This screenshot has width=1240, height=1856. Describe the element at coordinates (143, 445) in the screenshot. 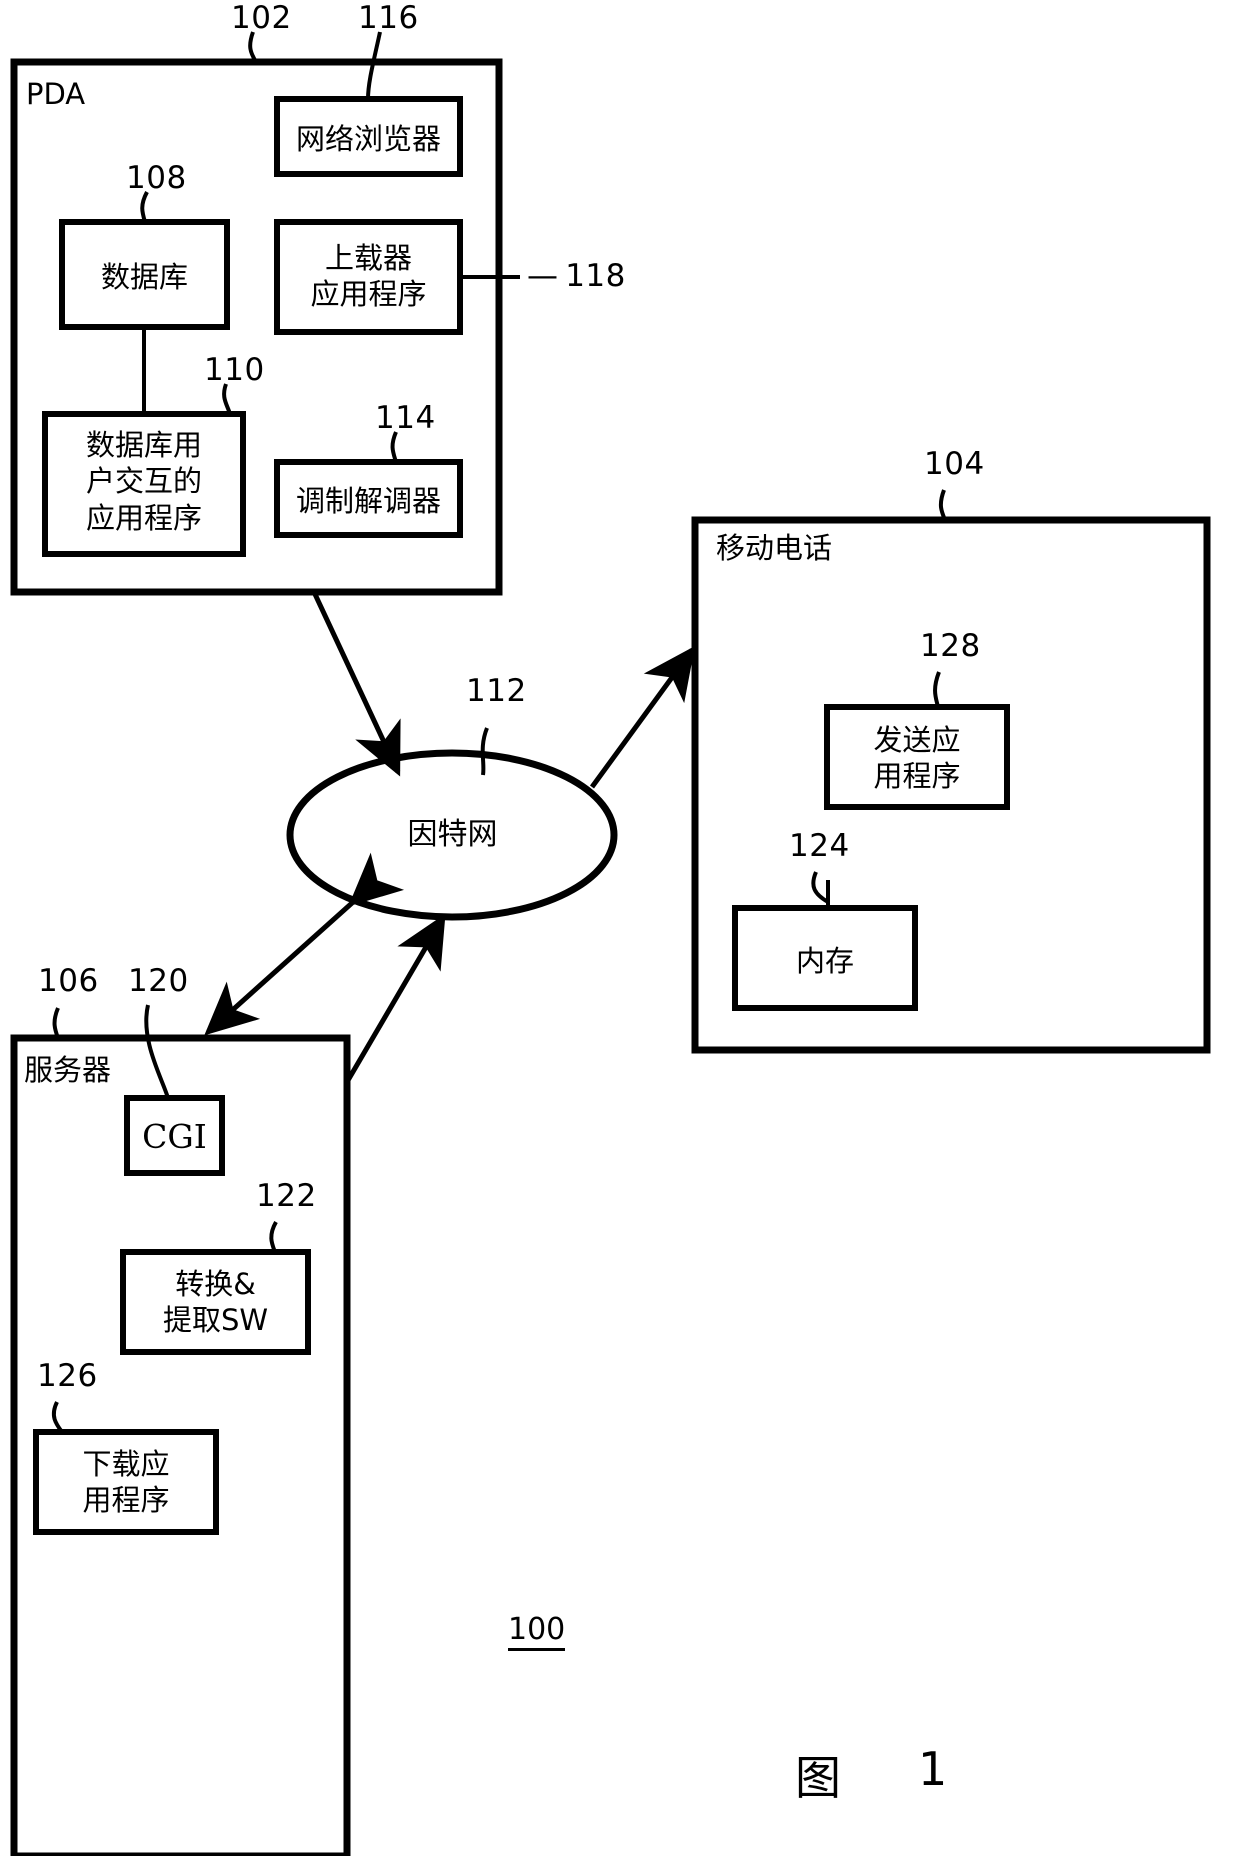

I see `db-user-app-label-line1: 数据库用` at that location.